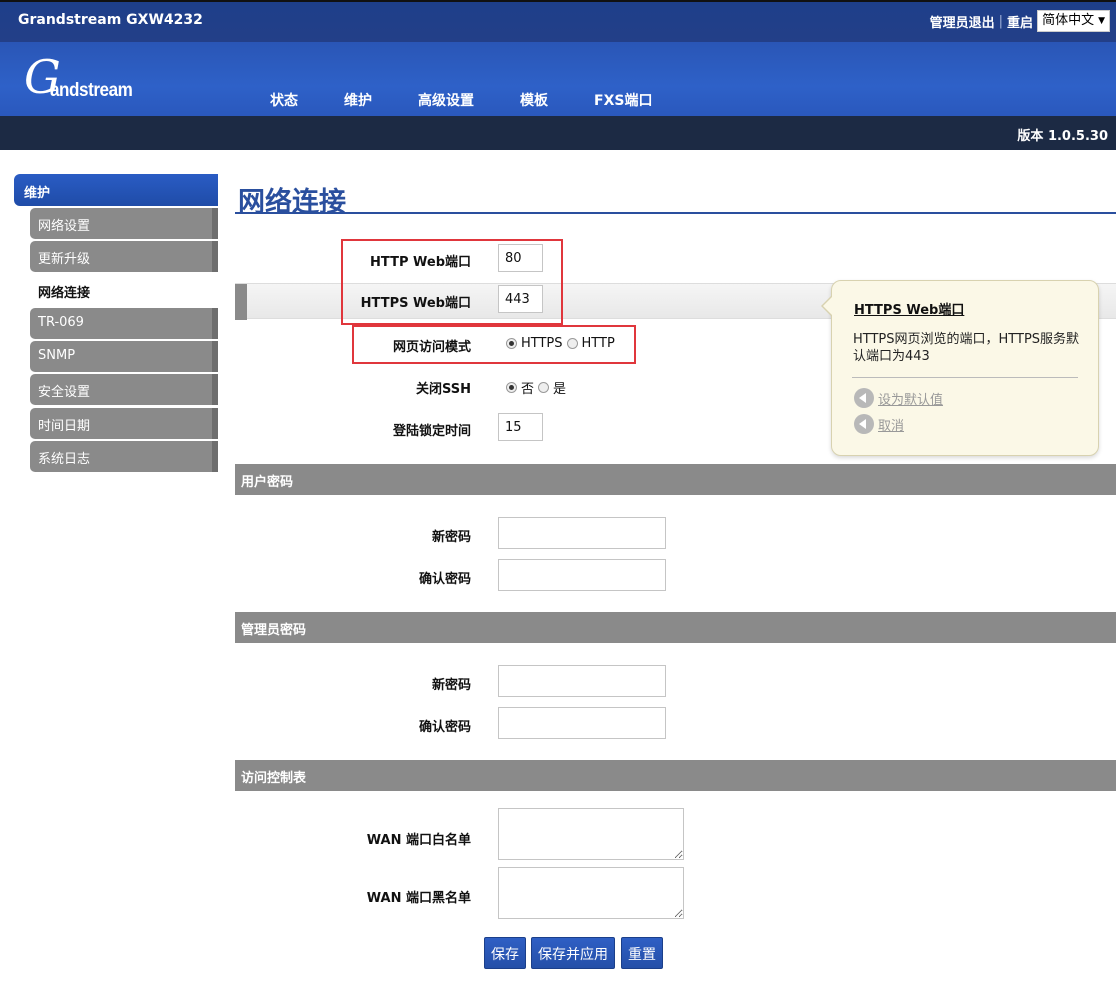 The height and width of the screenshot is (983, 1116). I want to click on save-apply-button: 保存并应用, so click(573, 953).